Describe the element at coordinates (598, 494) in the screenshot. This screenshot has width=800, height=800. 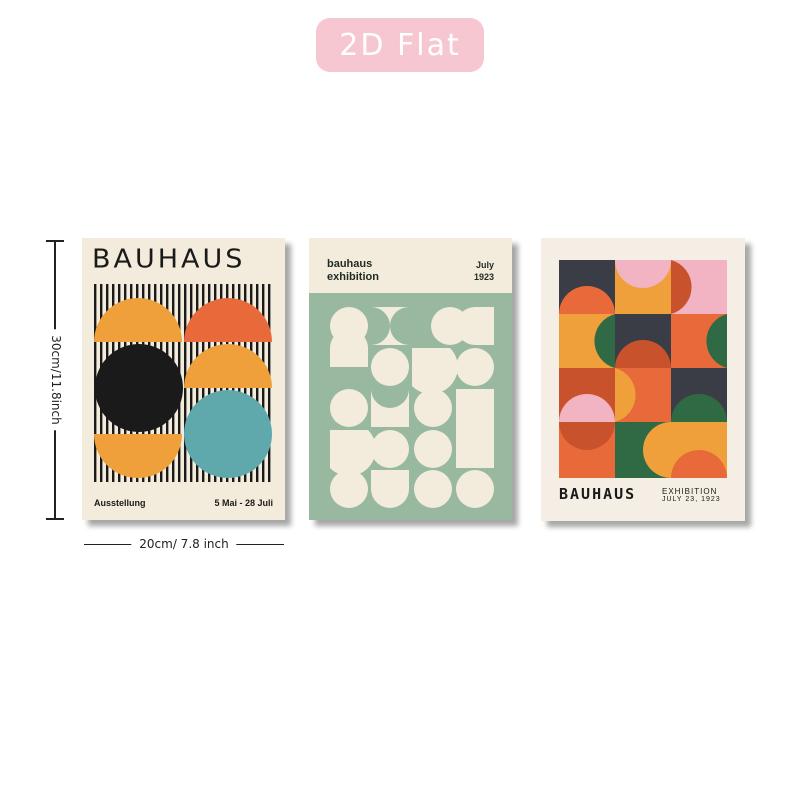
I see `poster-title: BAUHAUS` at that location.